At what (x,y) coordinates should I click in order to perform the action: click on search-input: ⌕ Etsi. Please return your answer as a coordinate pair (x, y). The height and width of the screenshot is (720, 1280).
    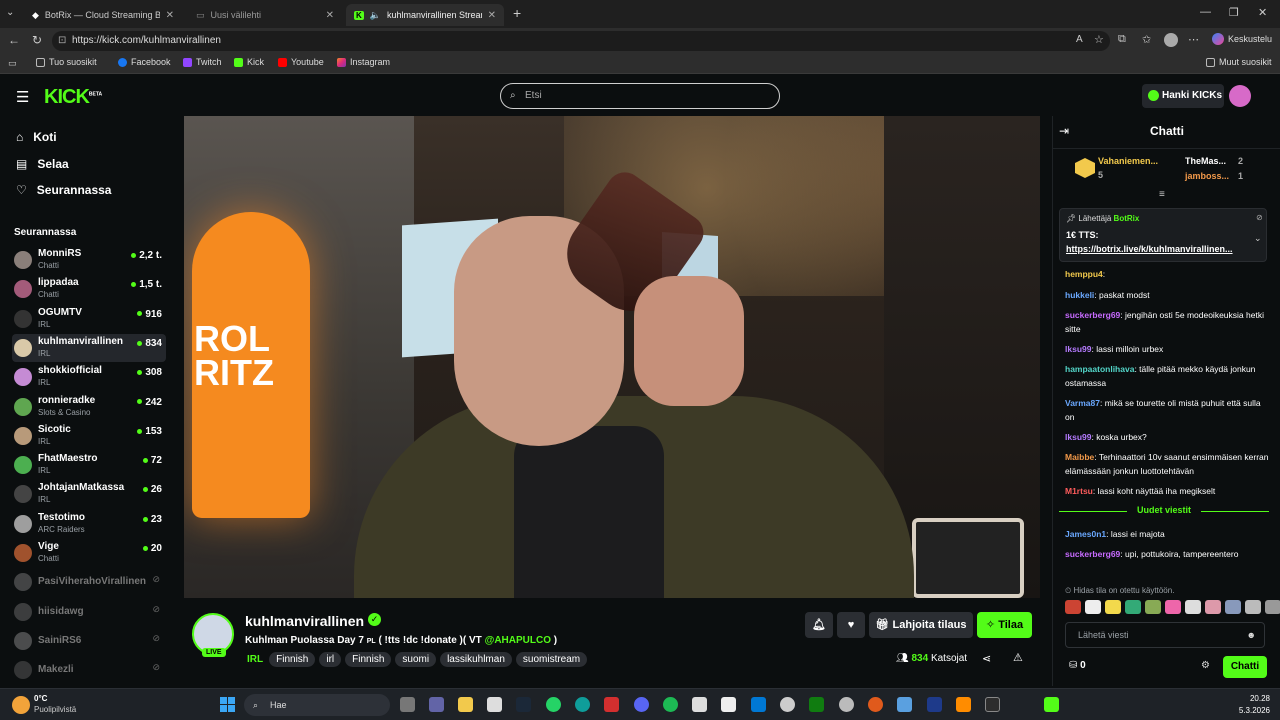
    Looking at the image, I should click on (640, 96).